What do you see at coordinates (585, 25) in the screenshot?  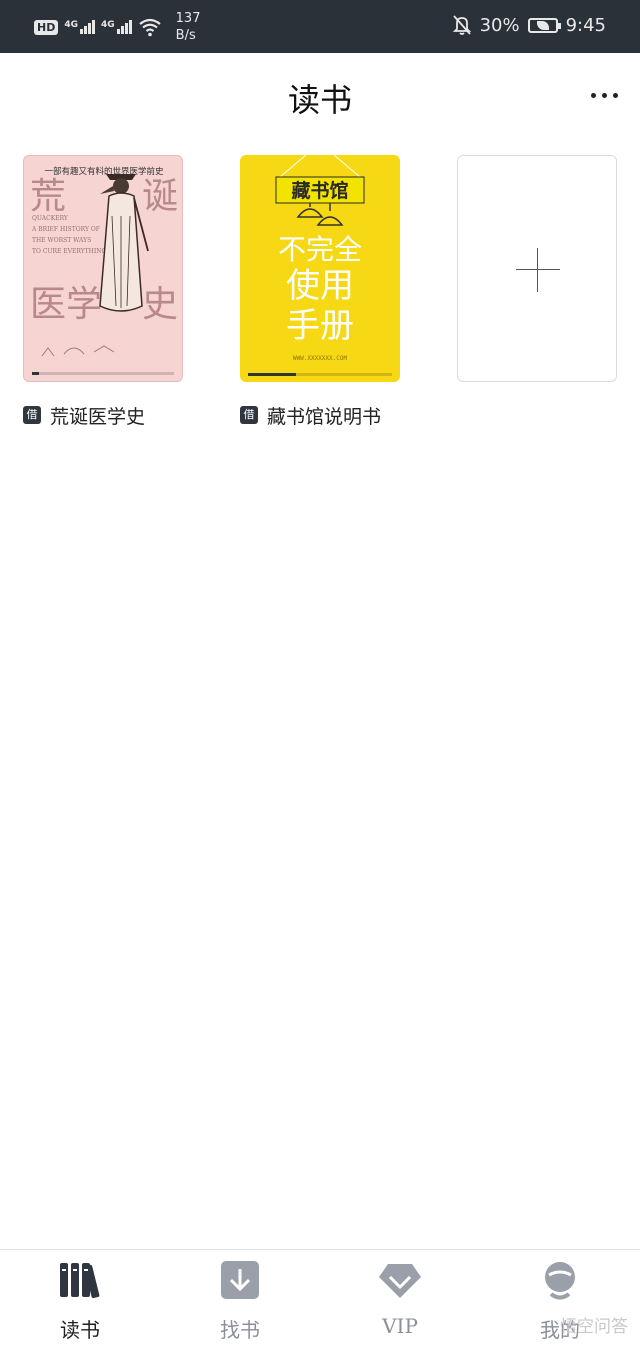 I see `clock: 9:45` at bounding box center [585, 25].